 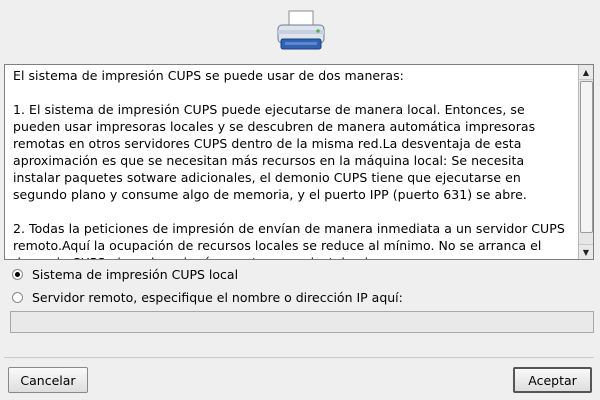 What do you see at coordinates (299, 357) in the screenshot?
I see `divider` at bounding box center [299, 357].